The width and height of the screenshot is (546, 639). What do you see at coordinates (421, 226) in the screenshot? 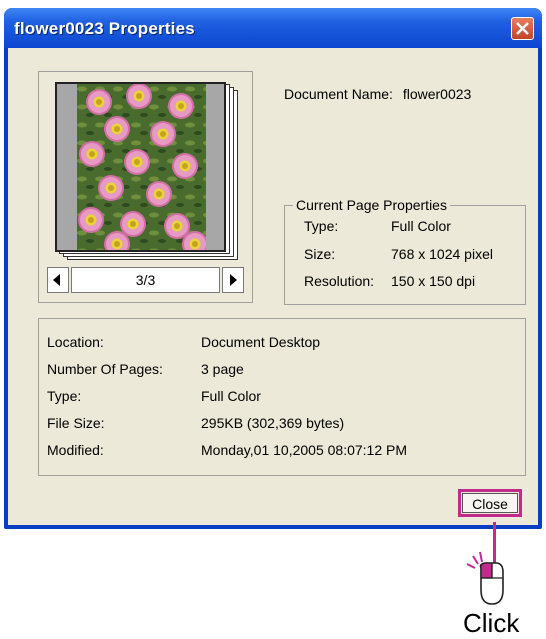
I see `current-type-value: Full Color` at bounding box center [421, 226].